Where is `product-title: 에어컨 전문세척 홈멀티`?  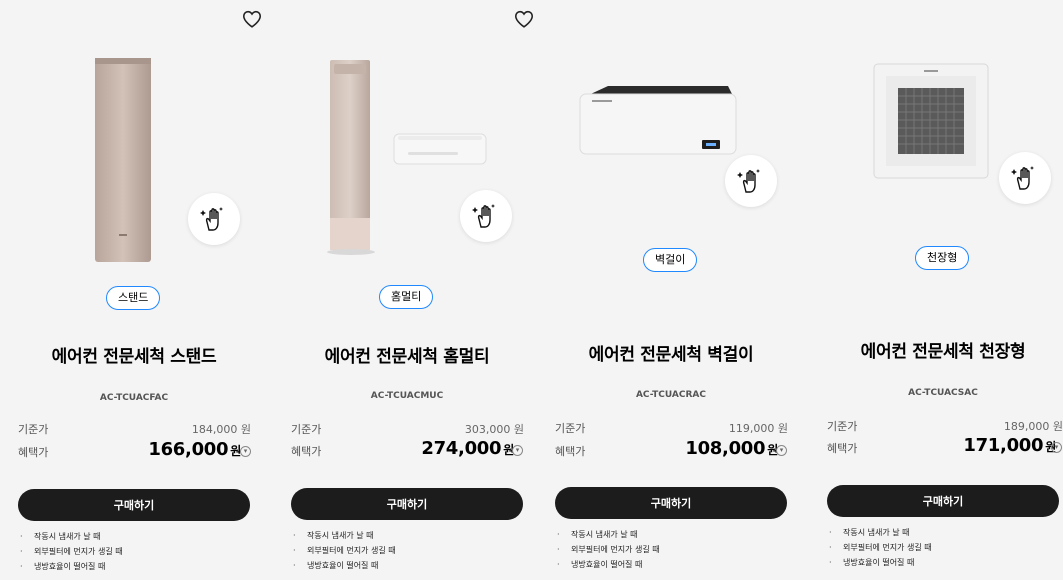 product-title: 에어컨 전문세척 홈멀티 is located at coordinates (407, 357).